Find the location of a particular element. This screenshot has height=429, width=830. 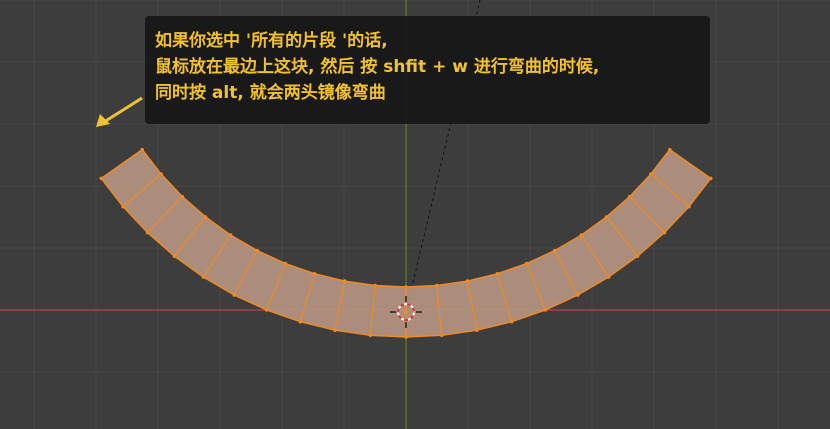

tooltip-pointer-arrow is located at coordinates (119, 111).